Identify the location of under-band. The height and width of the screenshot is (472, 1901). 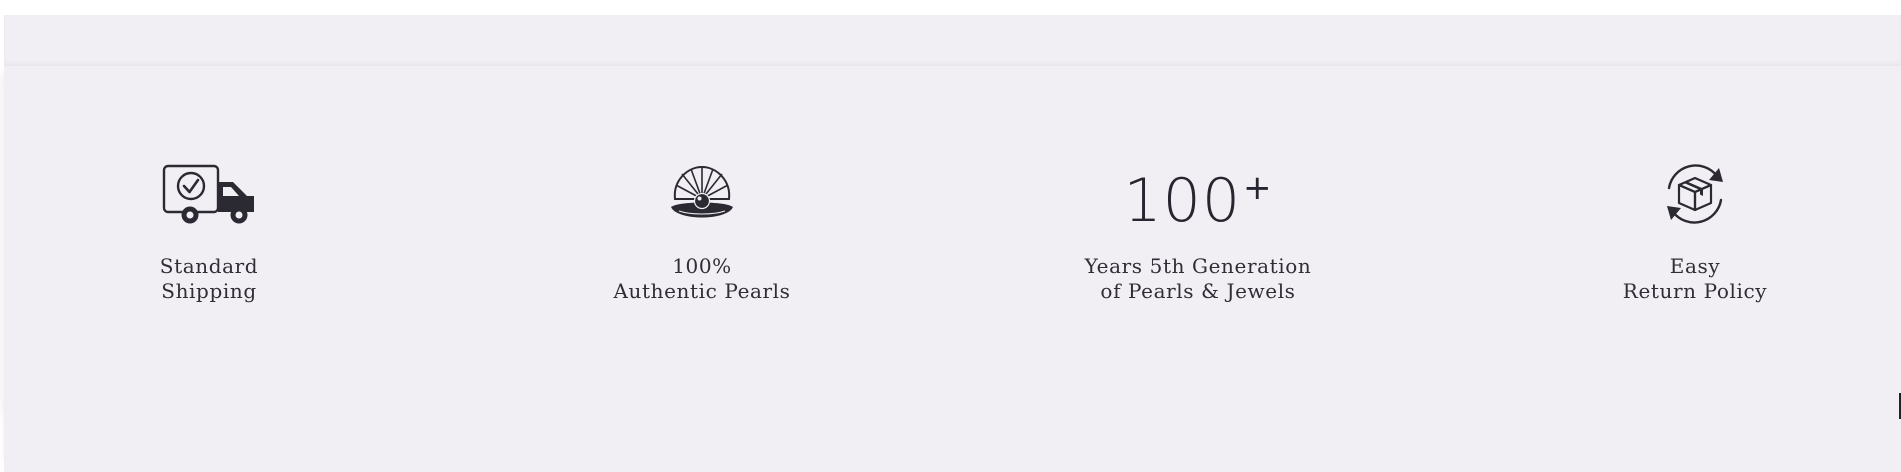
(952, 431).